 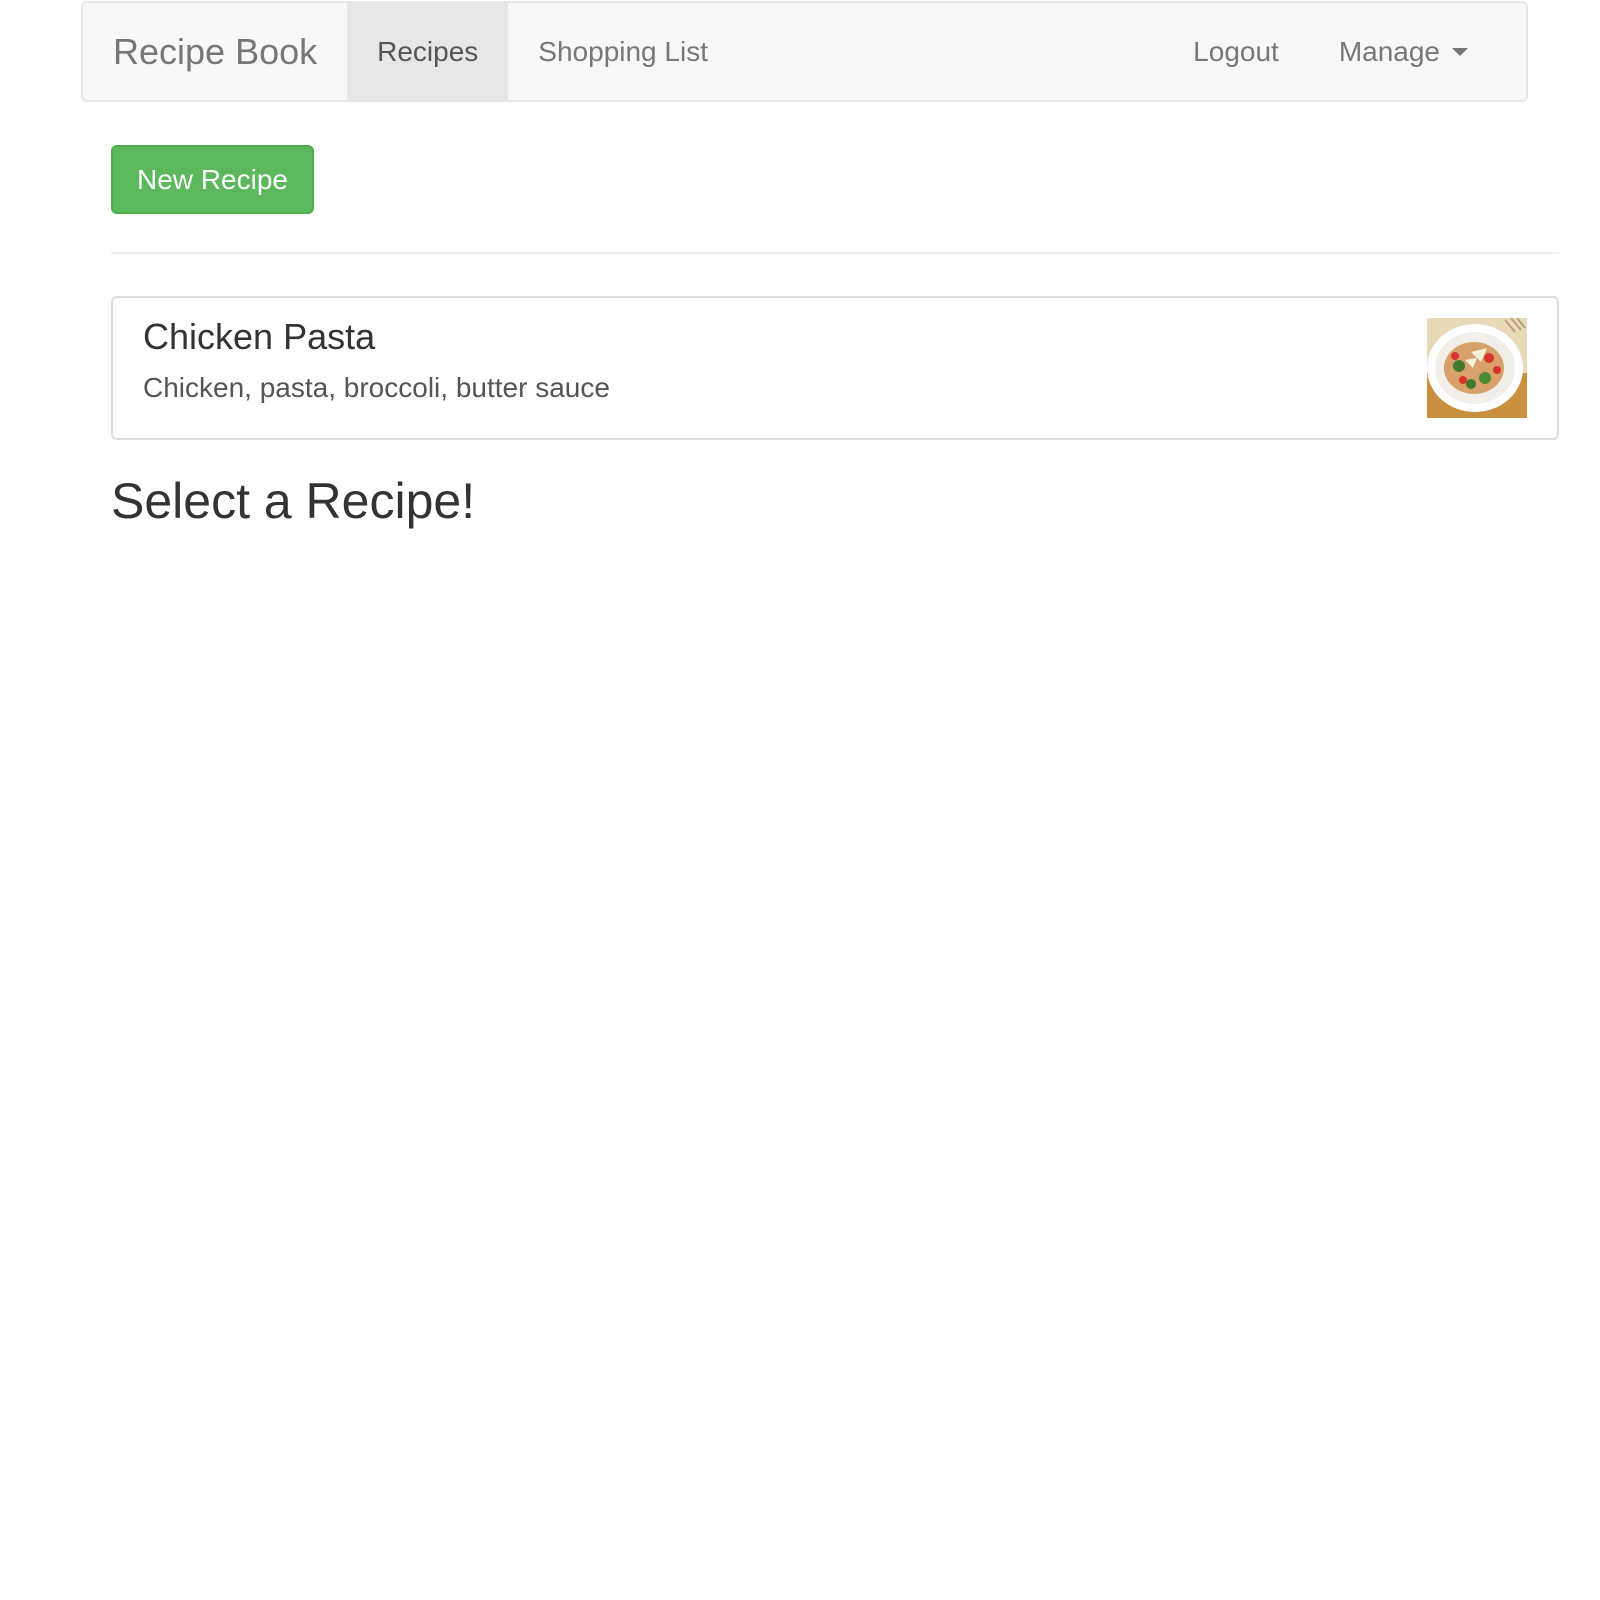 What do you see at coordinates (1389, 51) in the screenshot?
I see `manage-dropdown-label: Manage` at bounding box center [1389, 51].